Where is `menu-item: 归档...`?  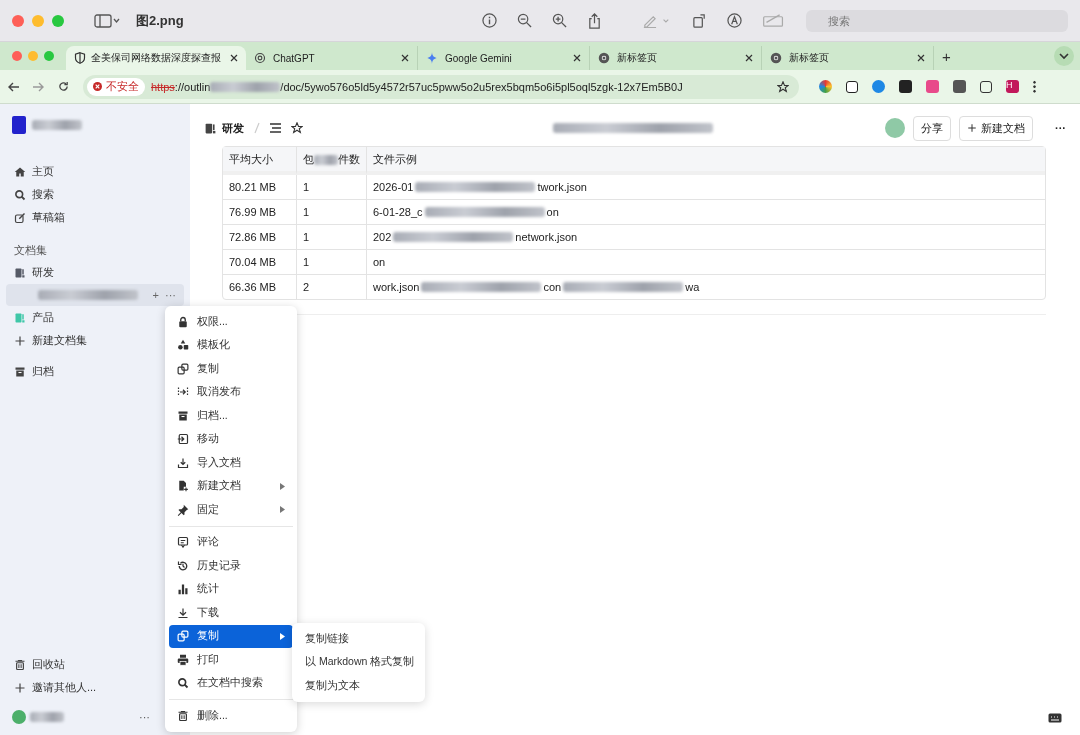 menu-item: 归档... is located at coordinates (231, 416).